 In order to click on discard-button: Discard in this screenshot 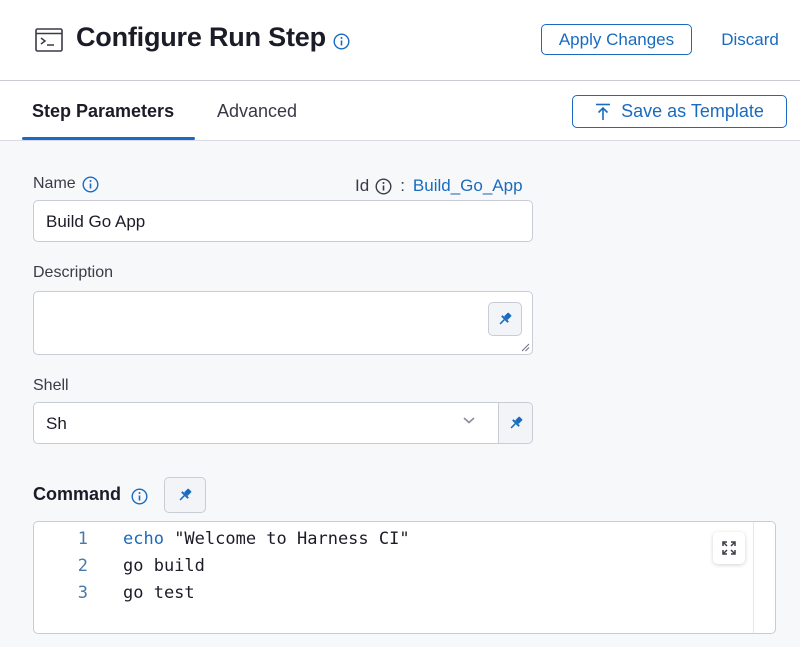, I will do `click(750, 39)`.